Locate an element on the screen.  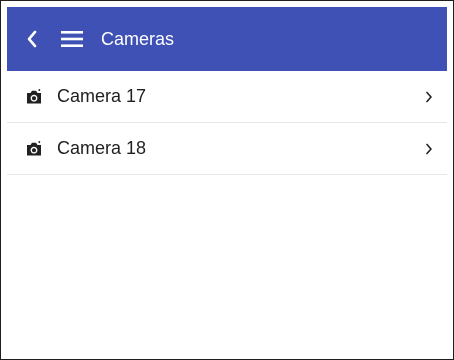
camera-list-item: Camera 18 is located at coordinates (227, 149).